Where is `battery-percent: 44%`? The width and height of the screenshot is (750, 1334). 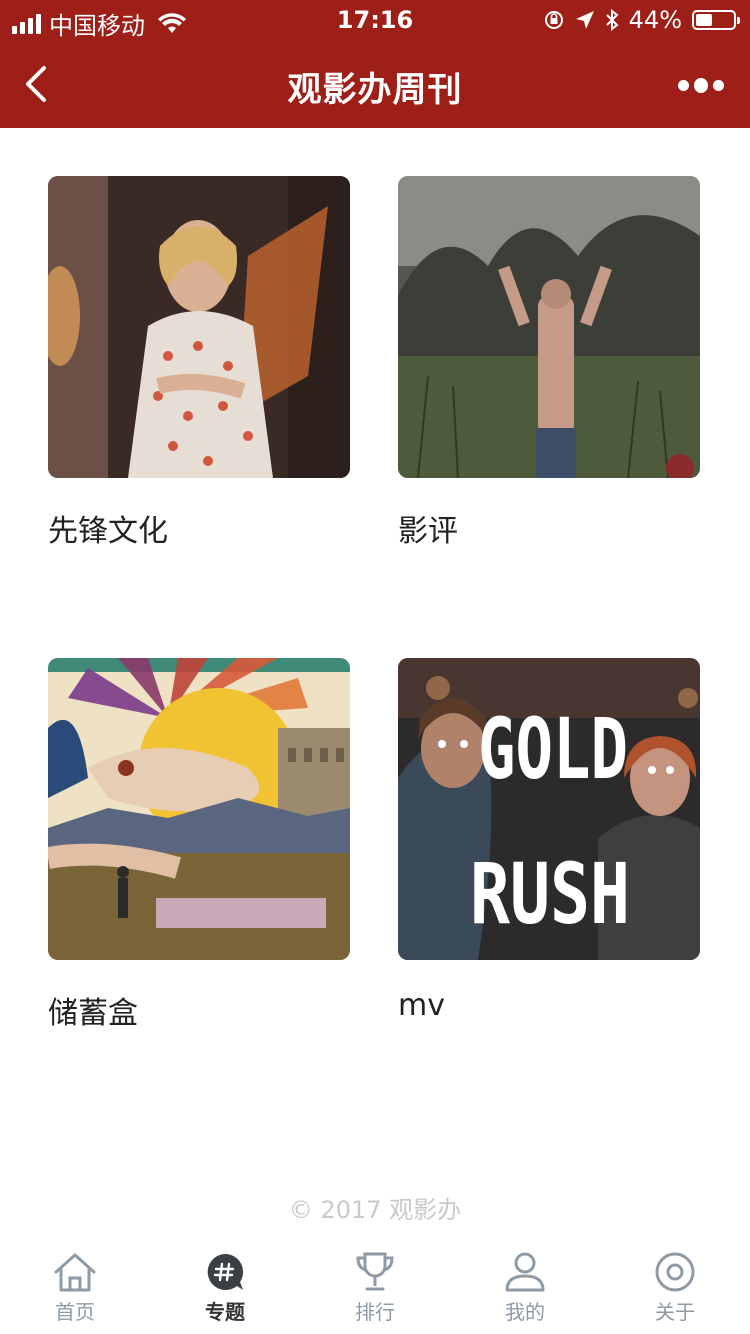
battery-percent: 44% is located at coordinates (655, 20).